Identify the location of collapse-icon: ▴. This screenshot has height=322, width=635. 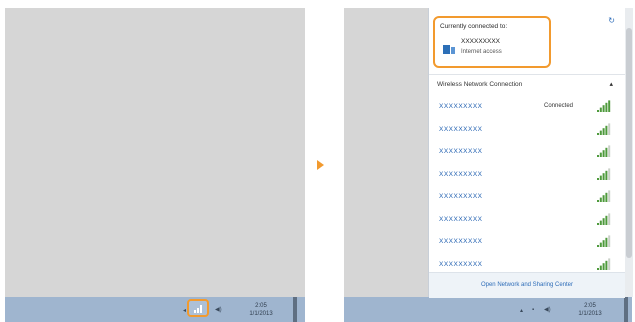
(611, 84).